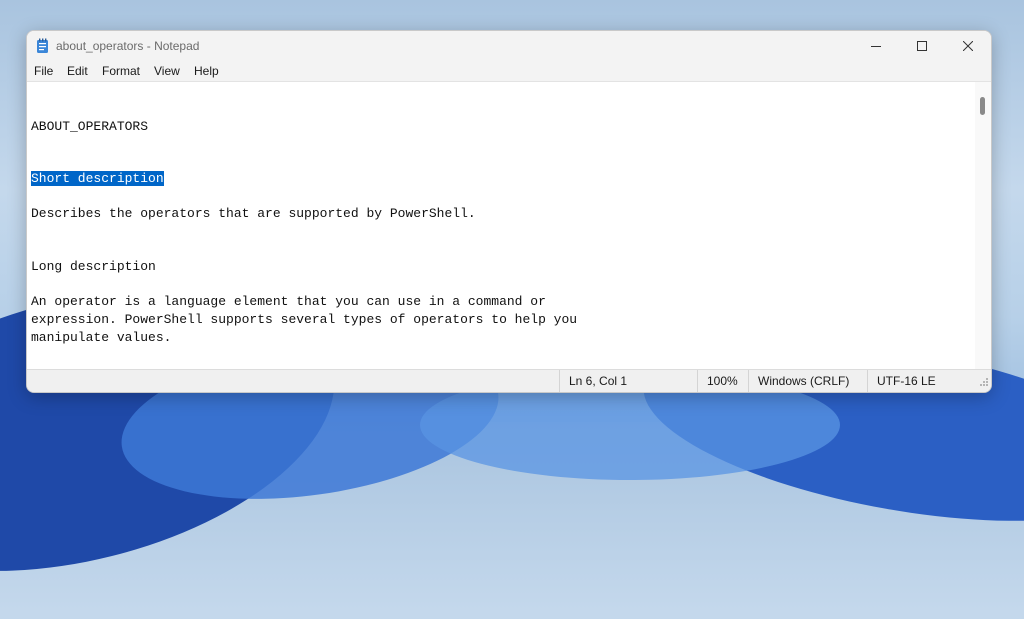  What do you see at coordinates (984, 383) in the screenshot?
I see `resize-grip-icon` at bounding box center [984, 383].